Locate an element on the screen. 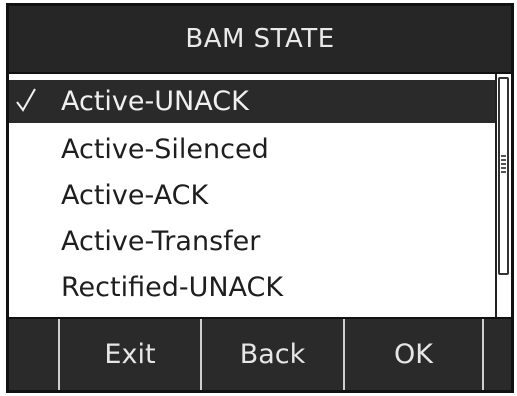  list-item-active-transfer: Active-Transfer is located at coordinates (252, 241).